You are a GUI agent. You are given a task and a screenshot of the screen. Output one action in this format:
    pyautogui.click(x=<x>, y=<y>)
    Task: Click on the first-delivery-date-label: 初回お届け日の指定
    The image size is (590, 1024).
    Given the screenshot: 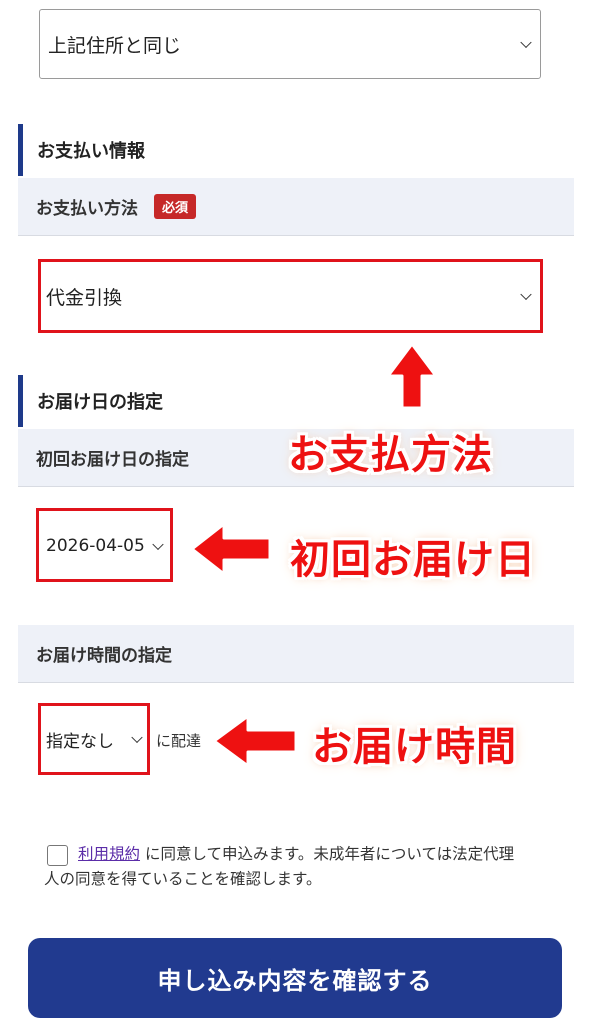 What is the action you would take?
    pyautogui.click(x=112, y=460)
    